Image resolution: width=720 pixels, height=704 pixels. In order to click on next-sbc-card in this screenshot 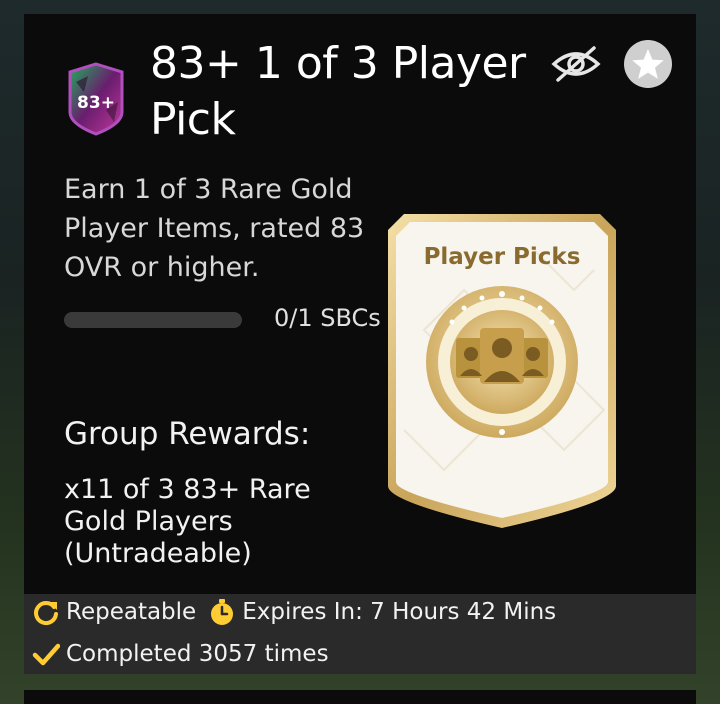, I will do `click(360, 697)`.